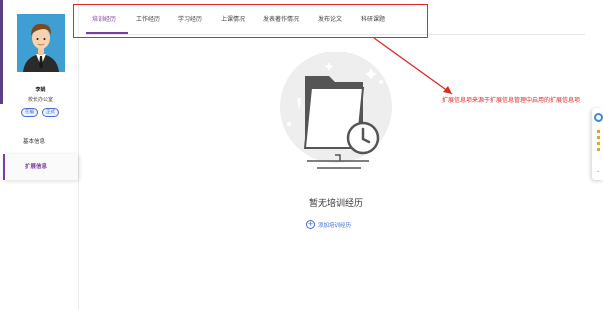 This screenshot has width=603, height=309. Describe the element at coordinates (598, 171) in the screenshot. I see `small-mark-icon: ⌄` at that location.